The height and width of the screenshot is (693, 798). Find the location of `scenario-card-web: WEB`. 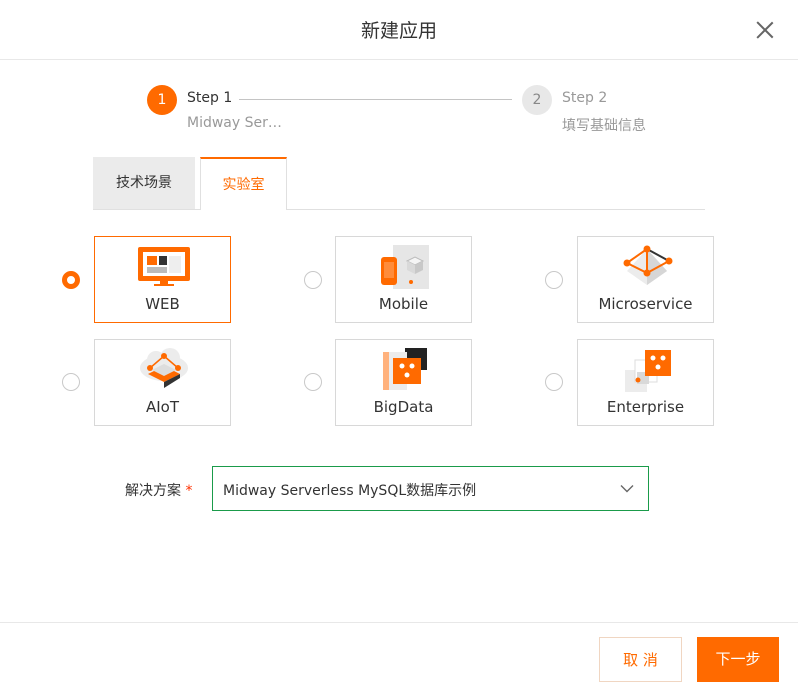

scenario-card-web: WEB is located at coordinates (162, 279).